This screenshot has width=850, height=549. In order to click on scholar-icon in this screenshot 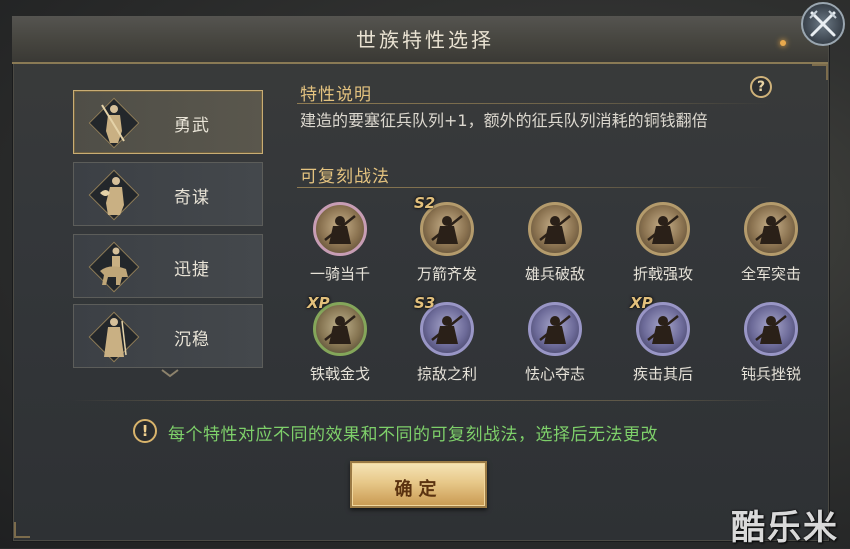, I will do `click(114, 337)`.